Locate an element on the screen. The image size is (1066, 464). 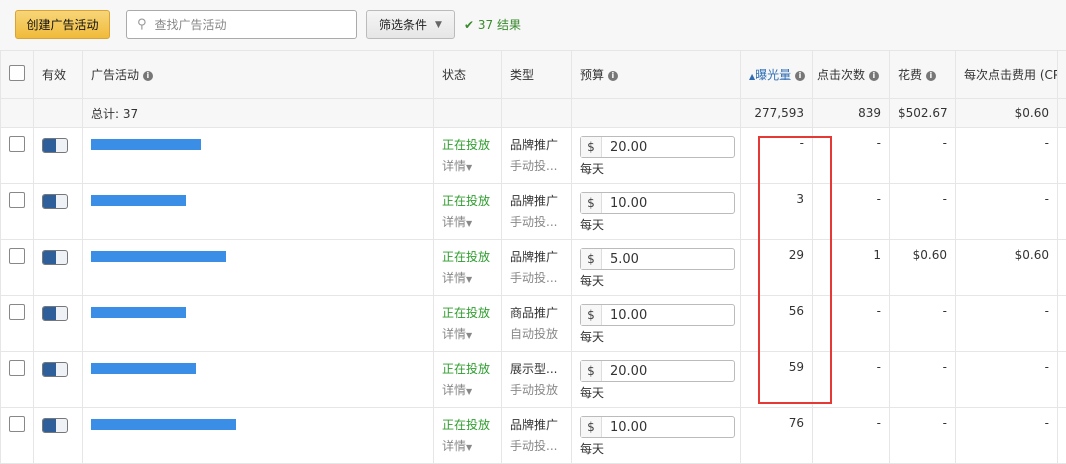
budget-cell: $5.00每天 is located at coordinates (656, 268).